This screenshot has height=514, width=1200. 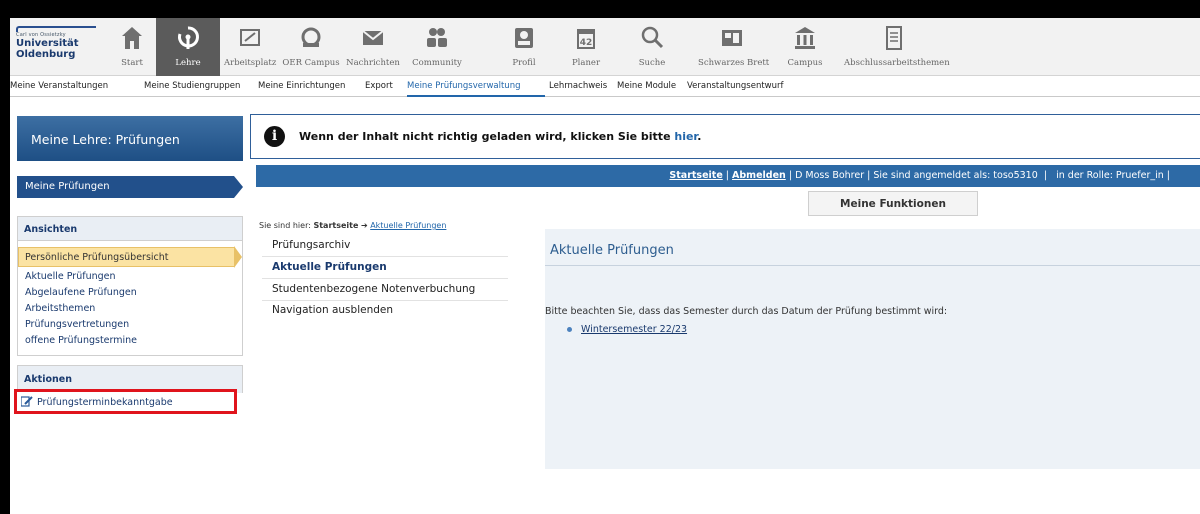 I want to click on banner-end: ., so click(x=699, y=136).